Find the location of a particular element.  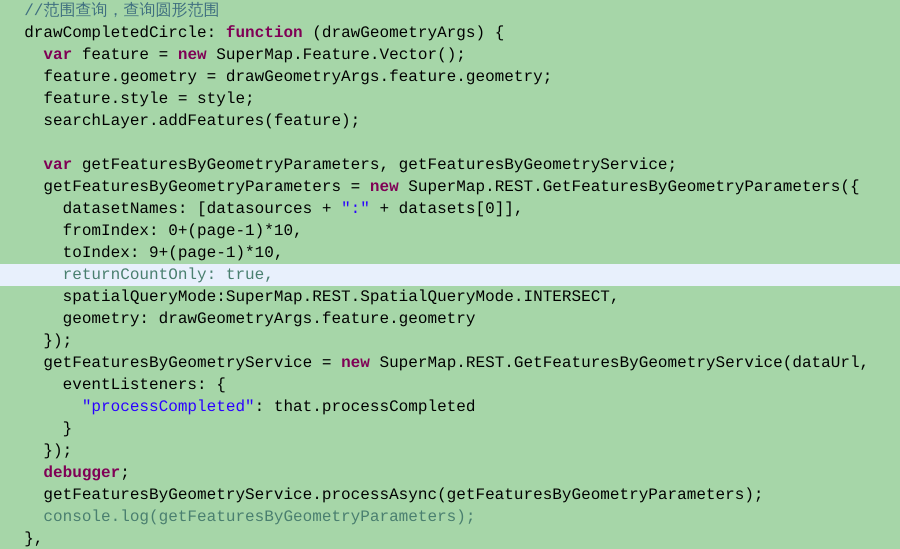

code-line: searchLayer.addFeatures(feature); is located at coordinates (201, 121).